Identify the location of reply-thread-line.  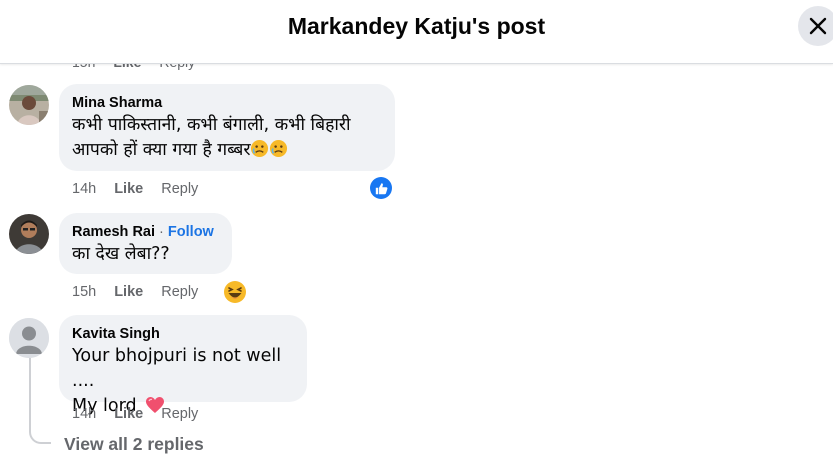
(40, 401).